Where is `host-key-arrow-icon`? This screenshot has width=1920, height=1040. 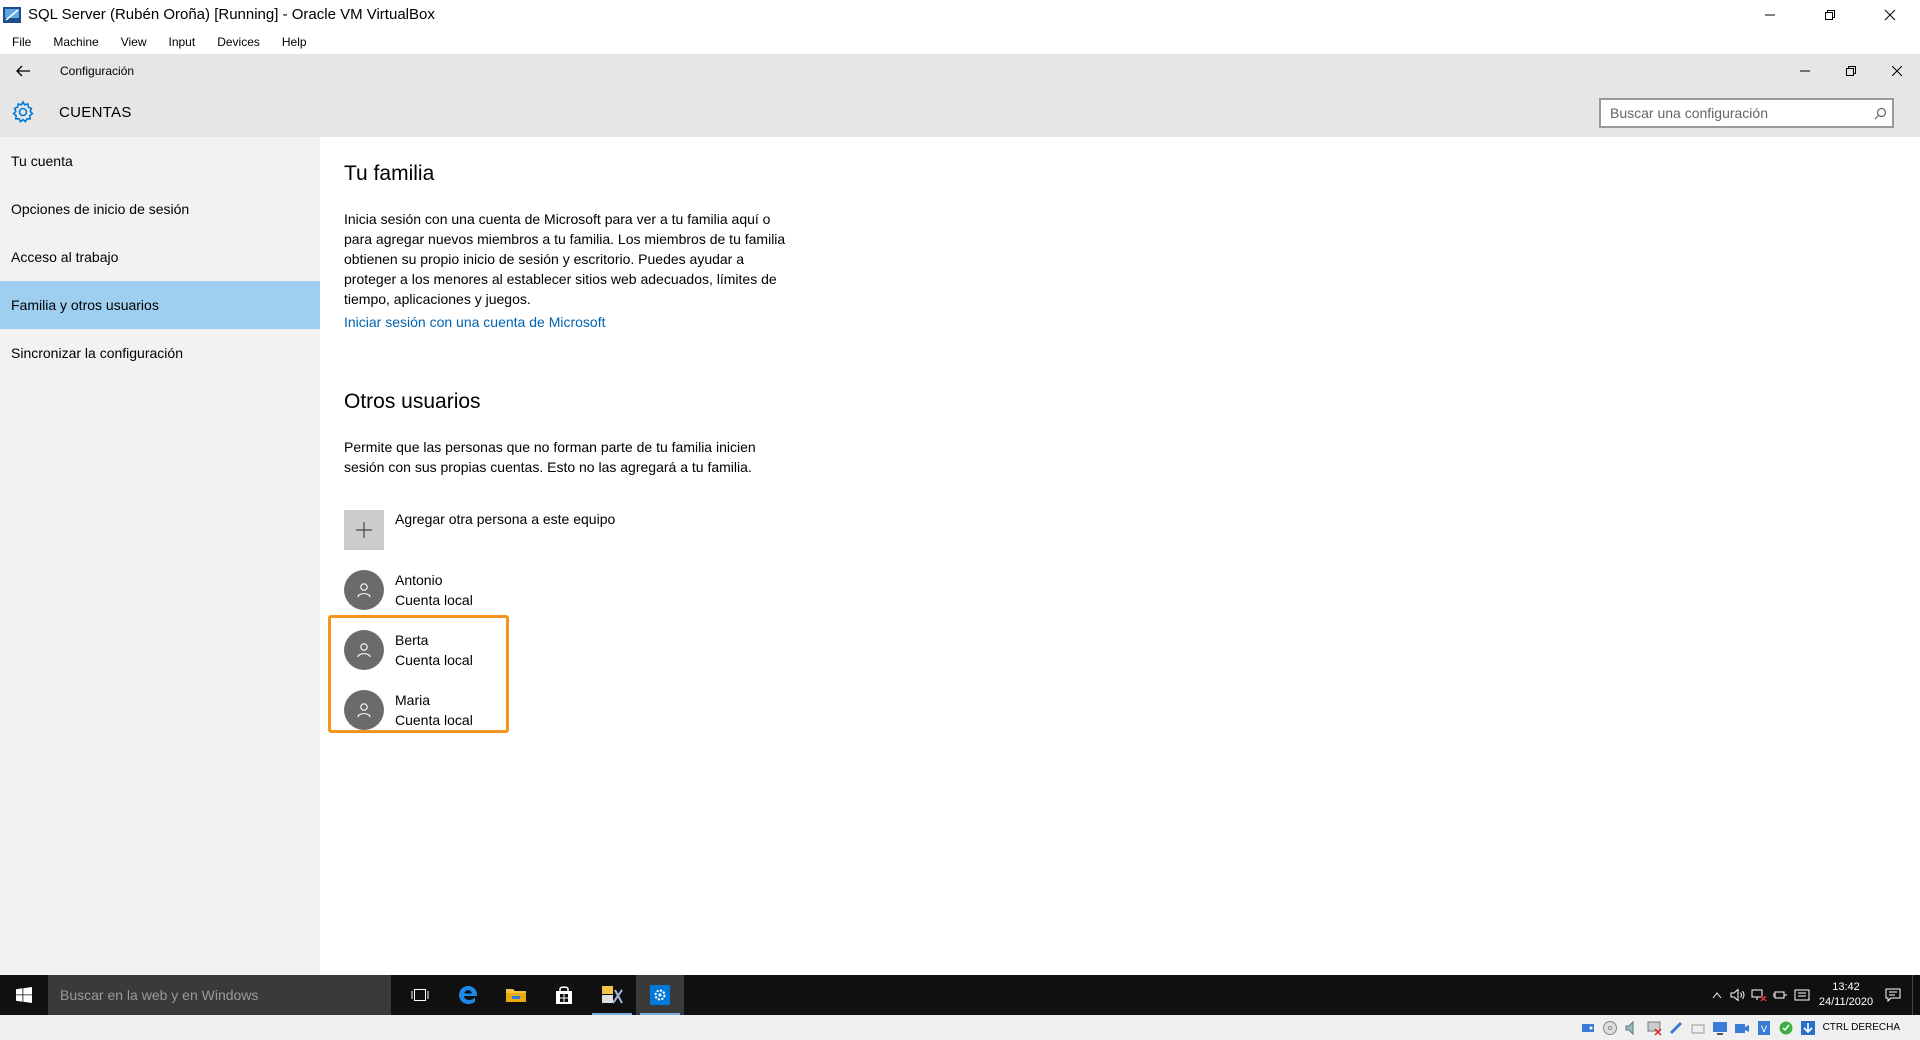 host-key-arrow-icon is located at coordinates (1808, 1028).